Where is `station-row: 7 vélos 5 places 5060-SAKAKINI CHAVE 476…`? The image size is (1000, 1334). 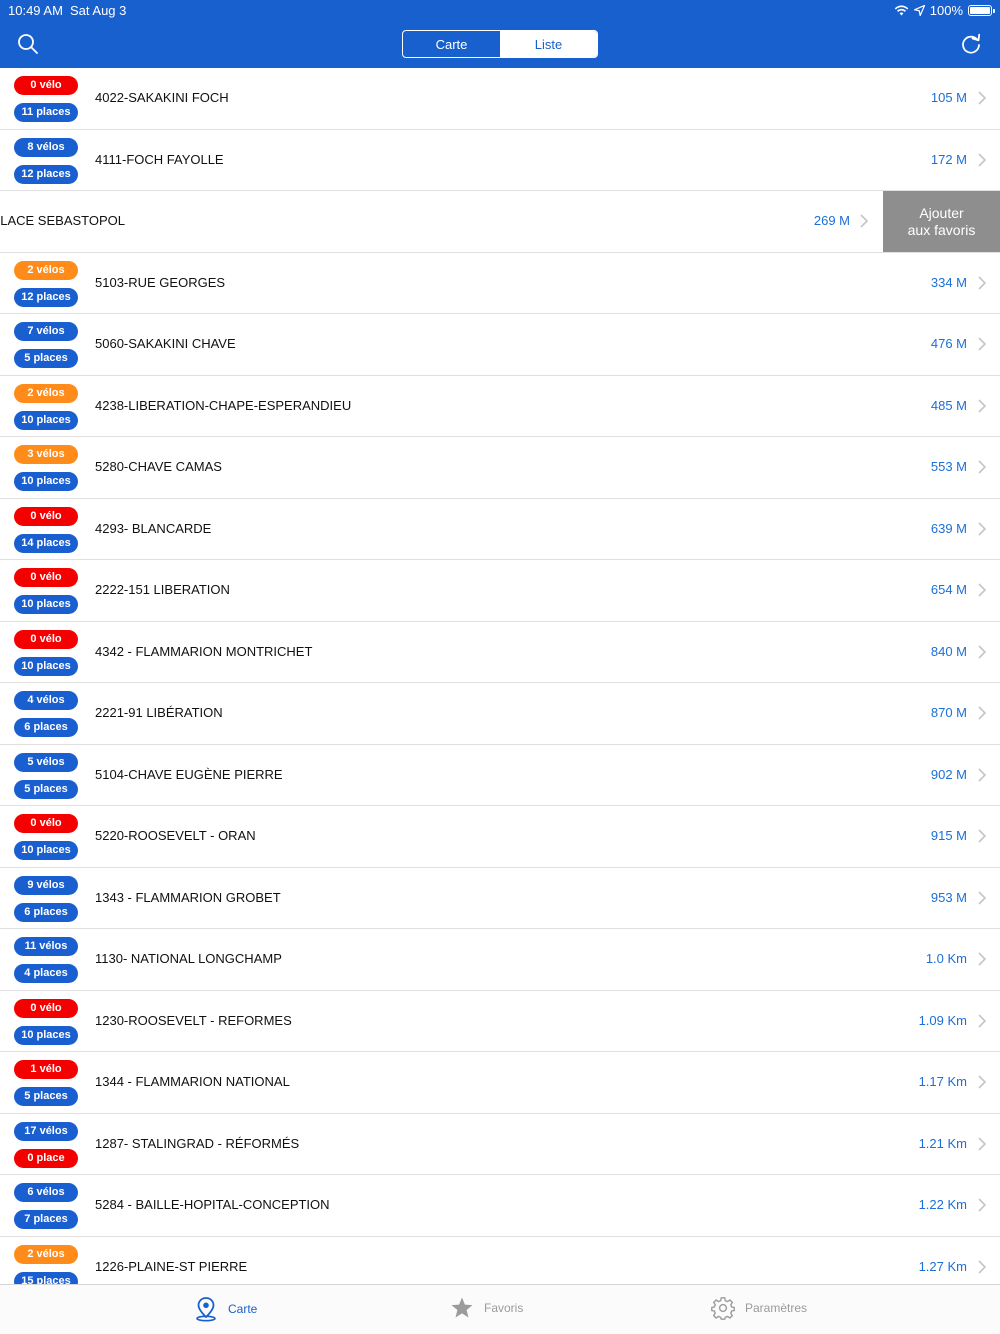 station-row: 7 vélos 5 places 5060-SAKAKINI CHAVE 476… is located at coordinates (500, 345).